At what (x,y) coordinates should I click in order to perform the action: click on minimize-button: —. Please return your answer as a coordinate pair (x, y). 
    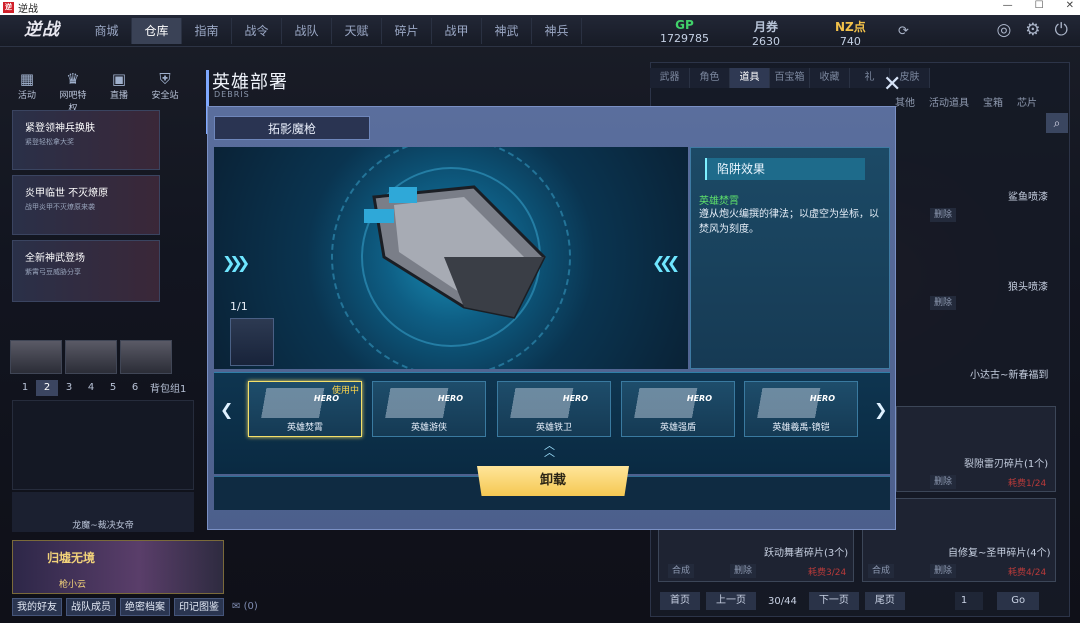
    Looking at the image, I should click on (1008, 5).